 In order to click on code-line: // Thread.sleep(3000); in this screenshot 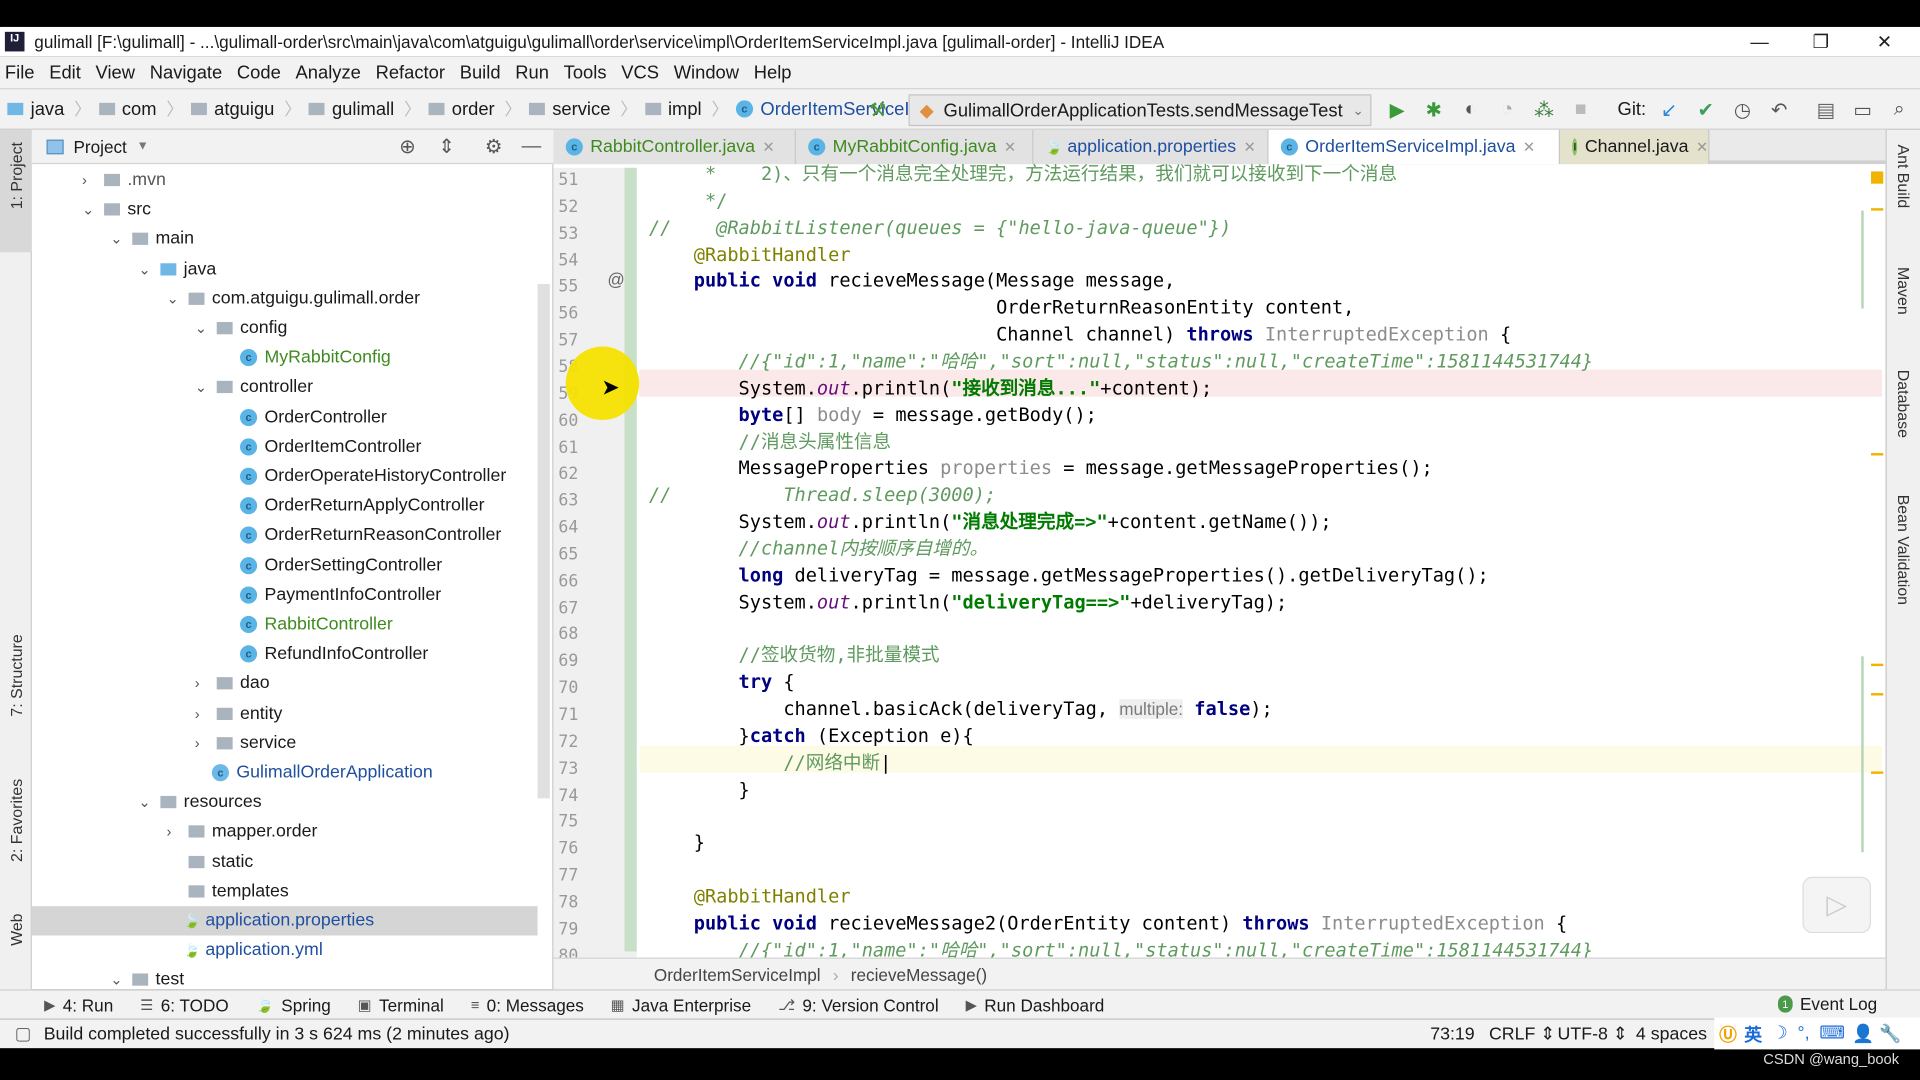, I will do `click(822, 494)`.